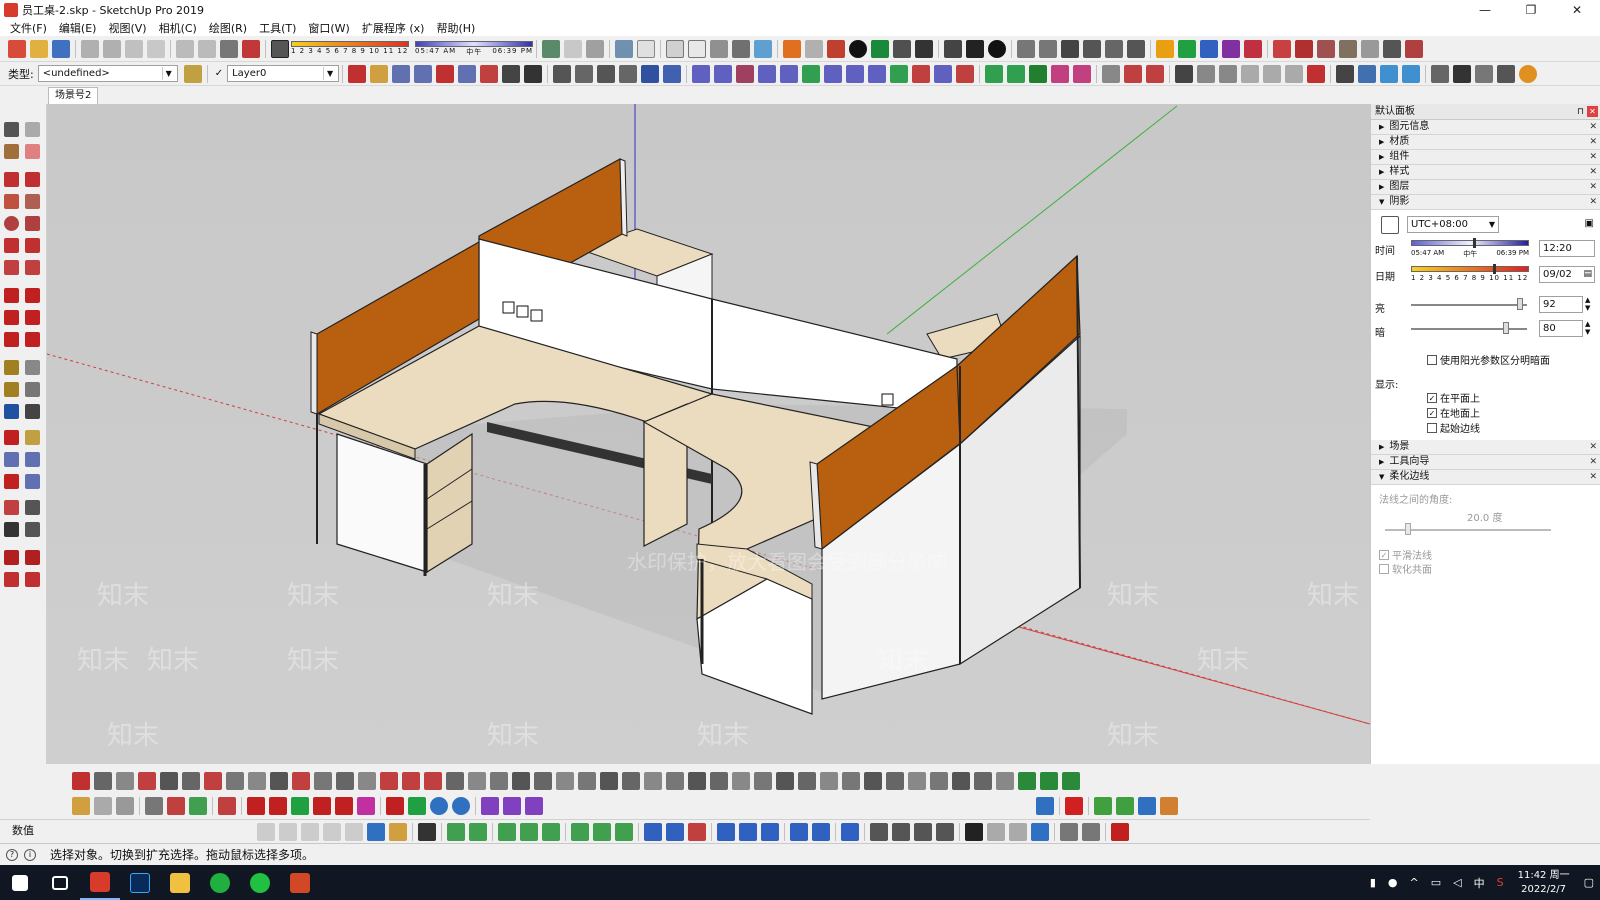 Image resolution: width=1600 pixels, height=900 pixels. I want to click on line-pencil-icon, so click(11, 179).